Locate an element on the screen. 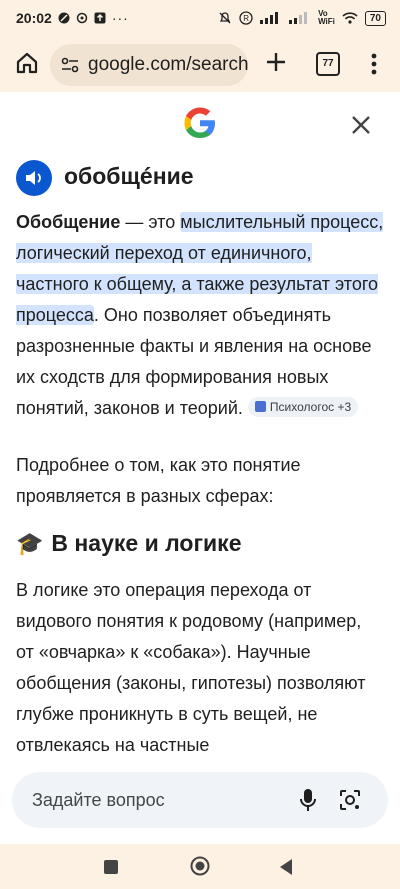  back-button is located at coordinates (286, 867).